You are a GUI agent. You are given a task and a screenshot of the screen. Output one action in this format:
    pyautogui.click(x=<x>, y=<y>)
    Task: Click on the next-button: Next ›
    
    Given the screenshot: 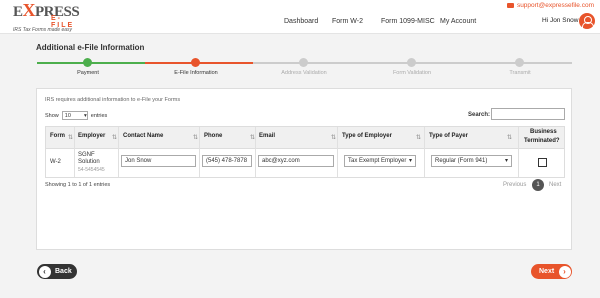 What is the action you would take?
    pyautogui.click(x=551, y=271)
    